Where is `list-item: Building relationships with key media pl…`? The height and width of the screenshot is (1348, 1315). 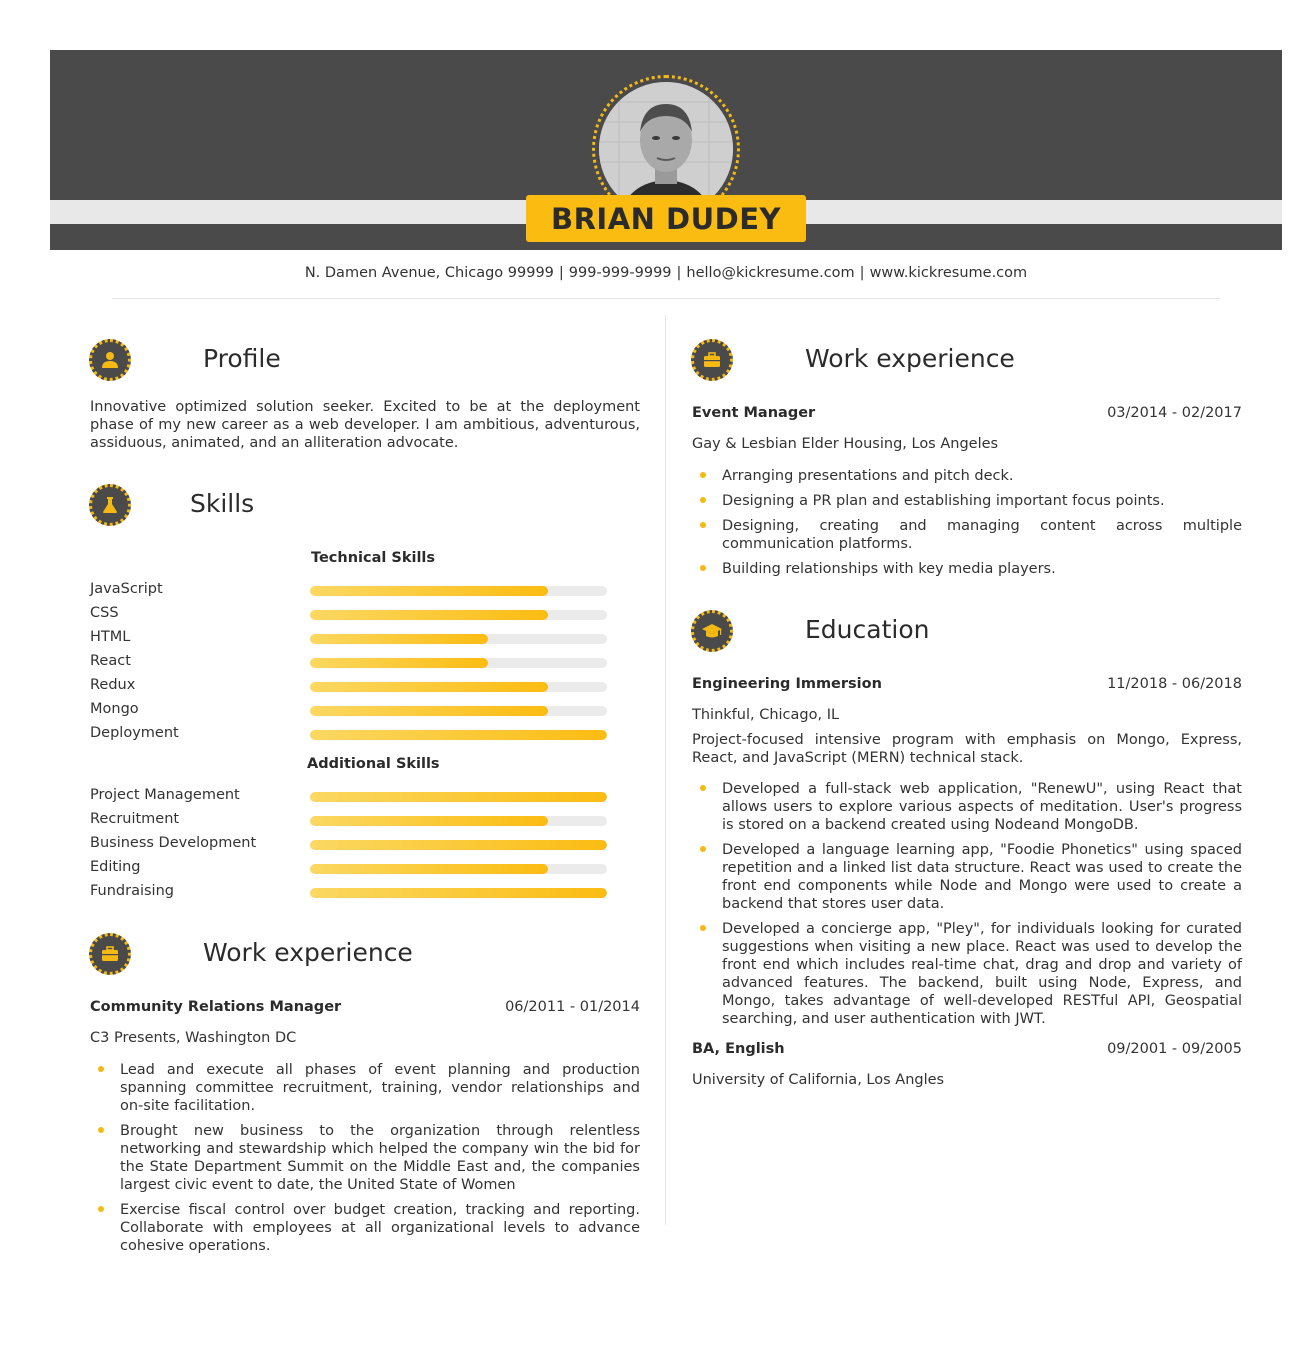
list-item: Building relationships with key media pl… is located at coordinates (967, 569).